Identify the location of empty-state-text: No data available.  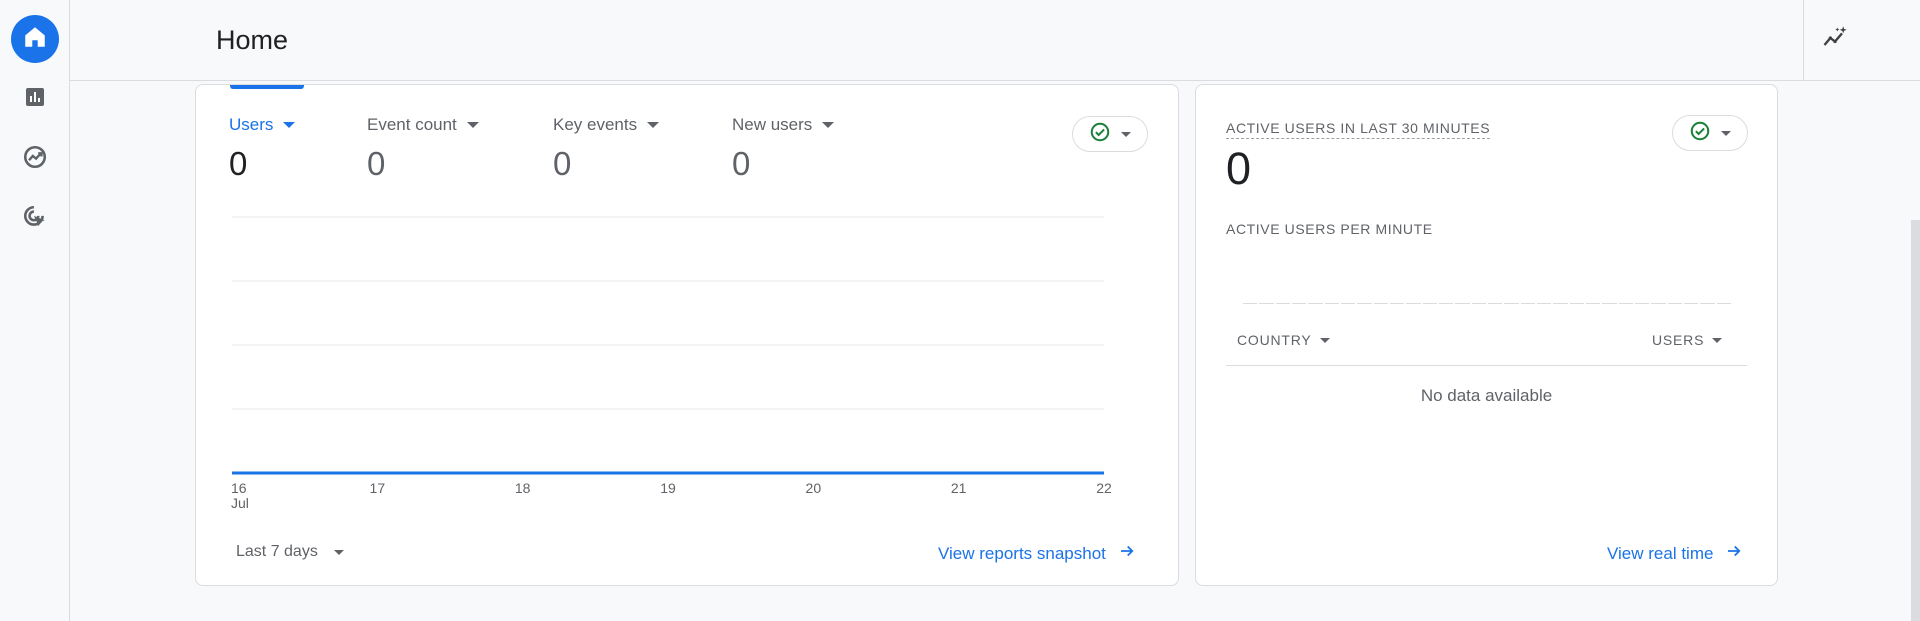
(1486, 395).